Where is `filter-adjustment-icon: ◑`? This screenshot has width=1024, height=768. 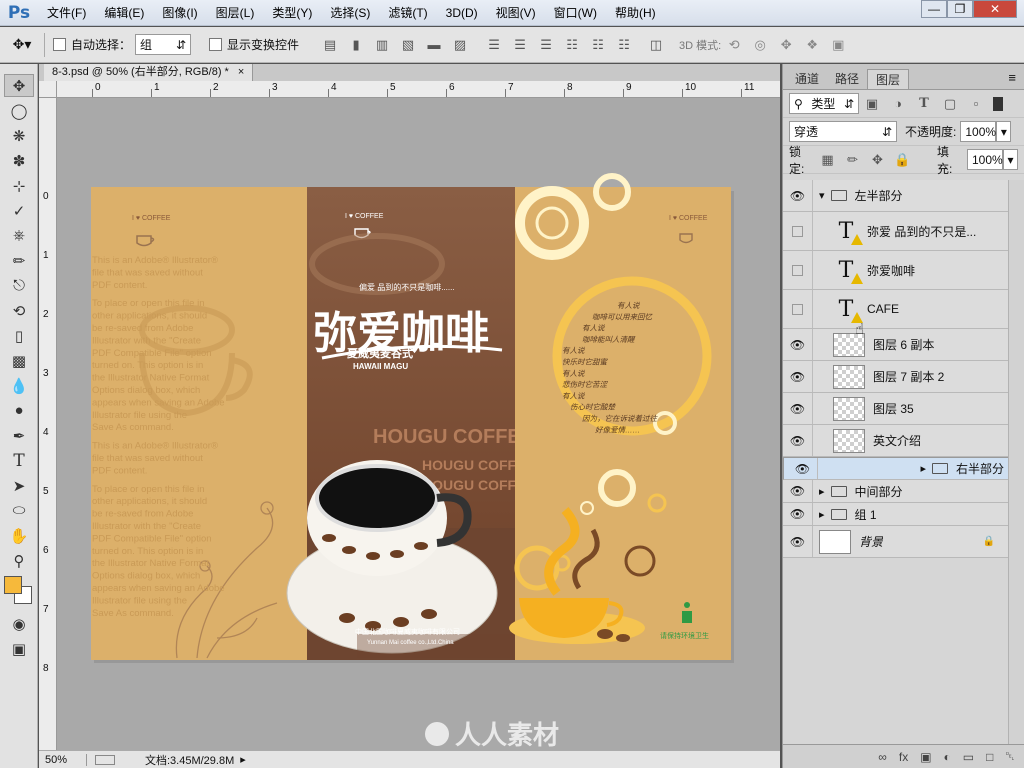
filter-adjustment-icon: ◑ is located at coordinates (898, 104).